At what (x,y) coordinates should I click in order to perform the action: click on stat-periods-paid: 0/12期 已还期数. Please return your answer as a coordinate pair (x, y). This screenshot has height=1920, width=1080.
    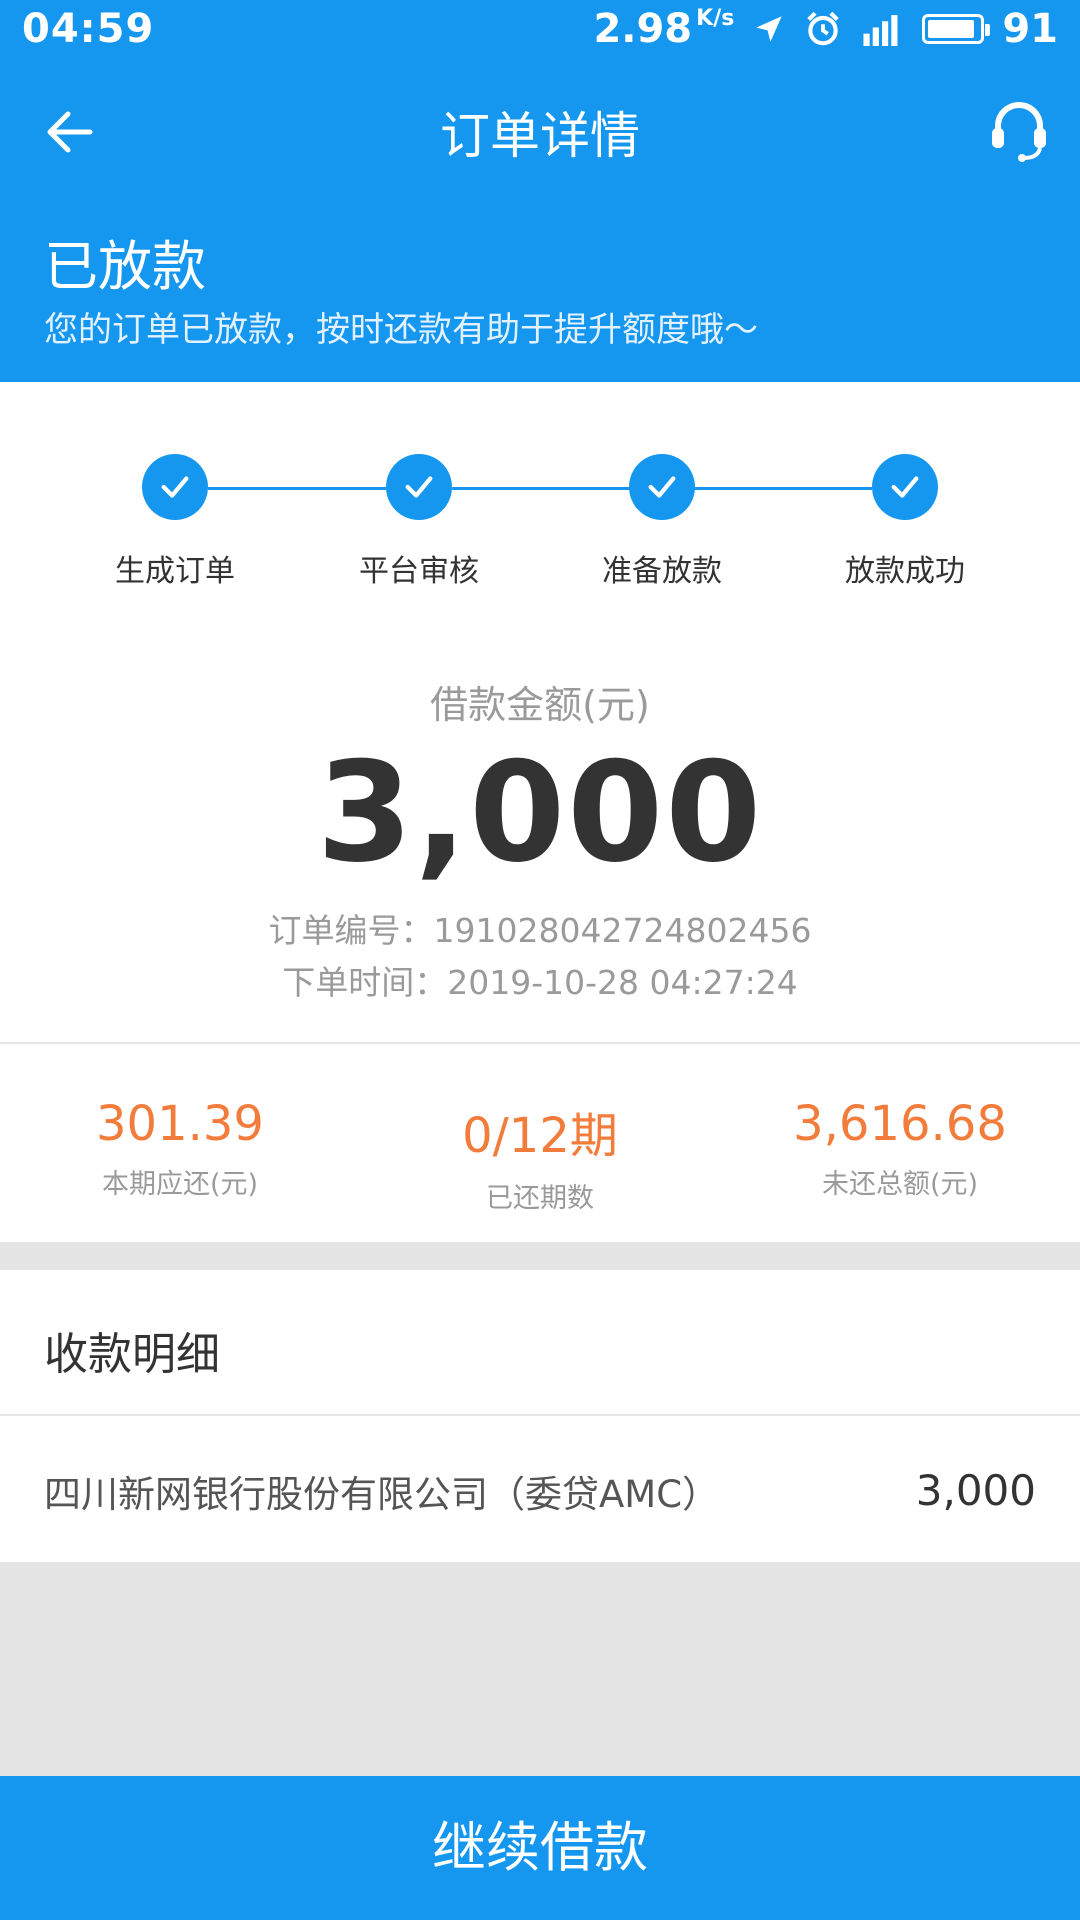
    Looking at the image, I should click on (540, 1155).